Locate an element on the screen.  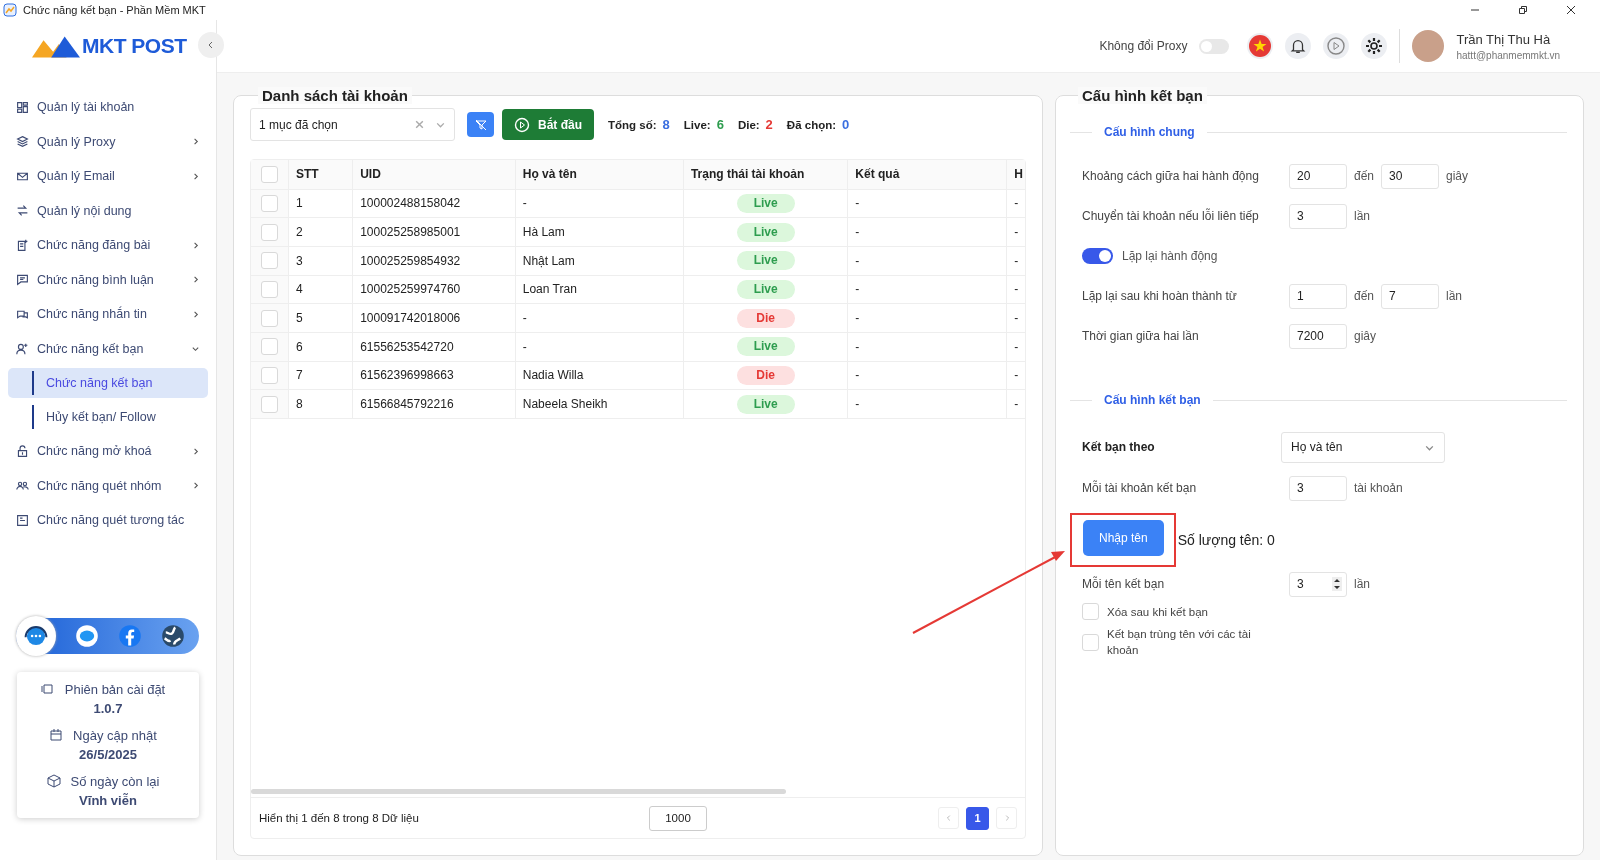
chat-icon is located at coordinates (22, 280).